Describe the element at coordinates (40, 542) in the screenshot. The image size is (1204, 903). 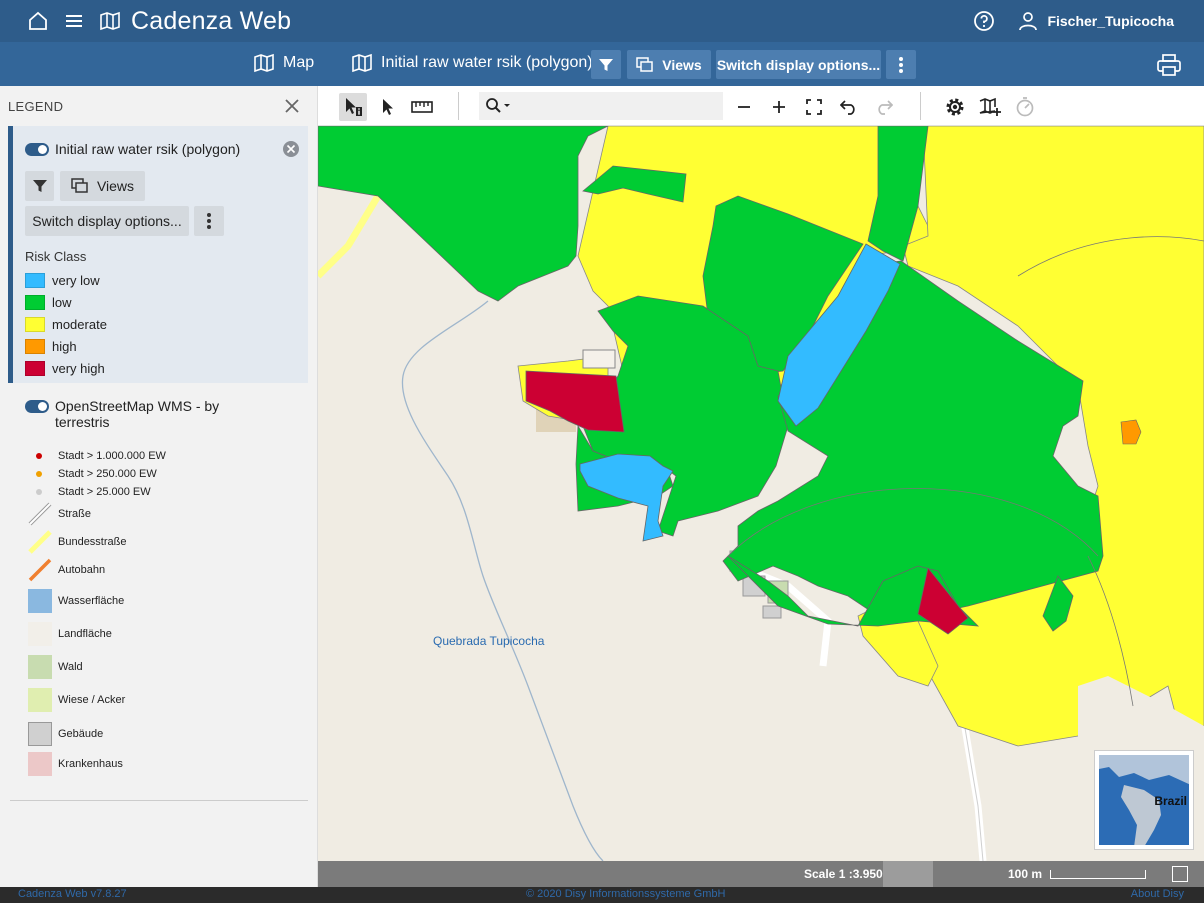
I see `highway-line-icon` at that location.